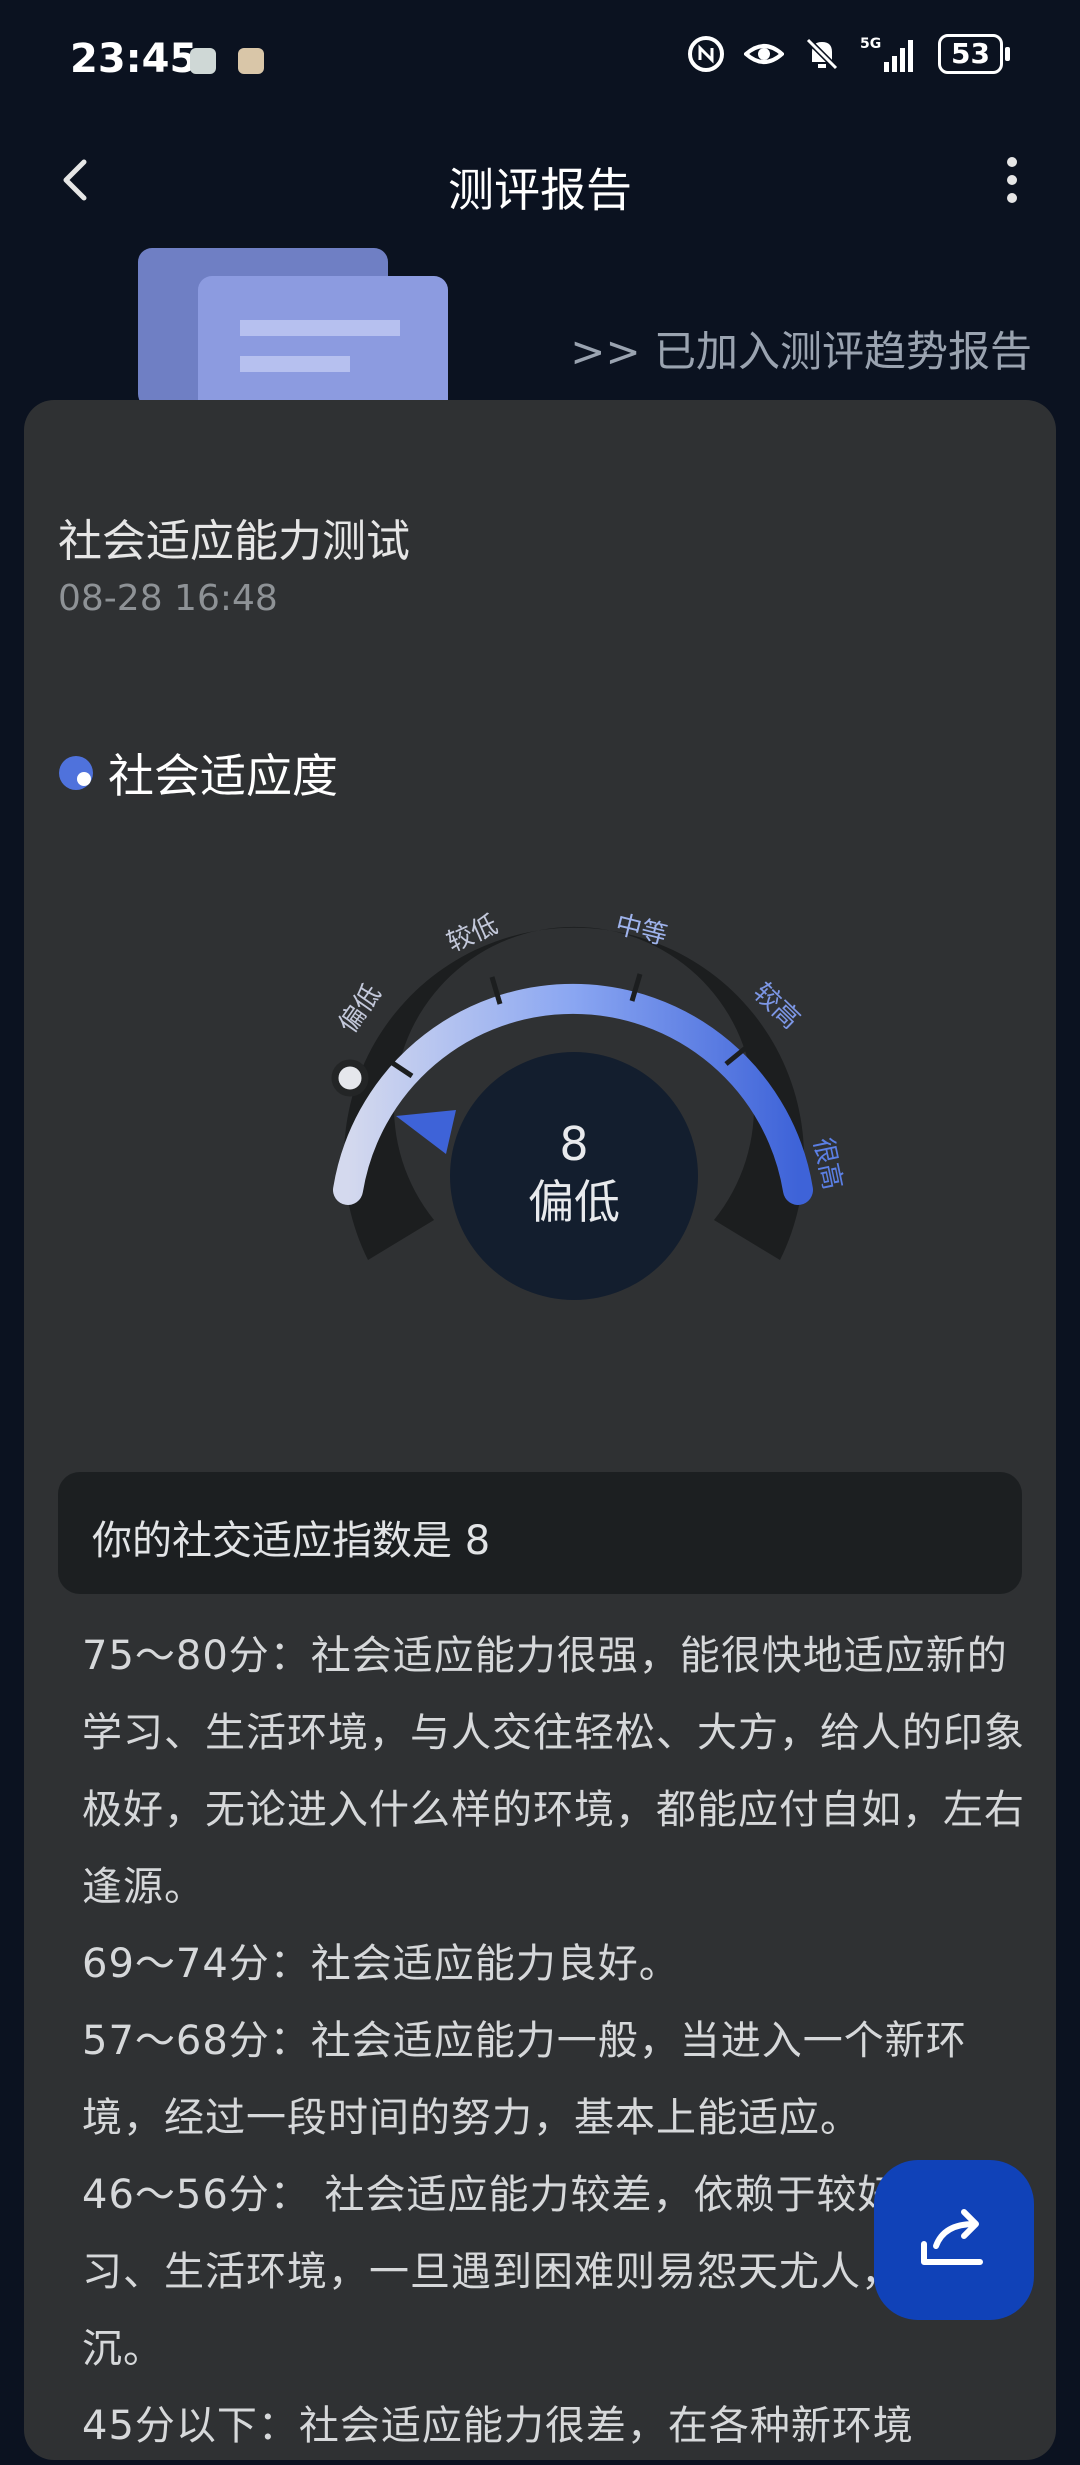 Image resolution: width=1080 pixels, height=2465 pixels. Describe the element at coordinates (293, 328) in the screenshot. I see `report-document-illustration` at that location.